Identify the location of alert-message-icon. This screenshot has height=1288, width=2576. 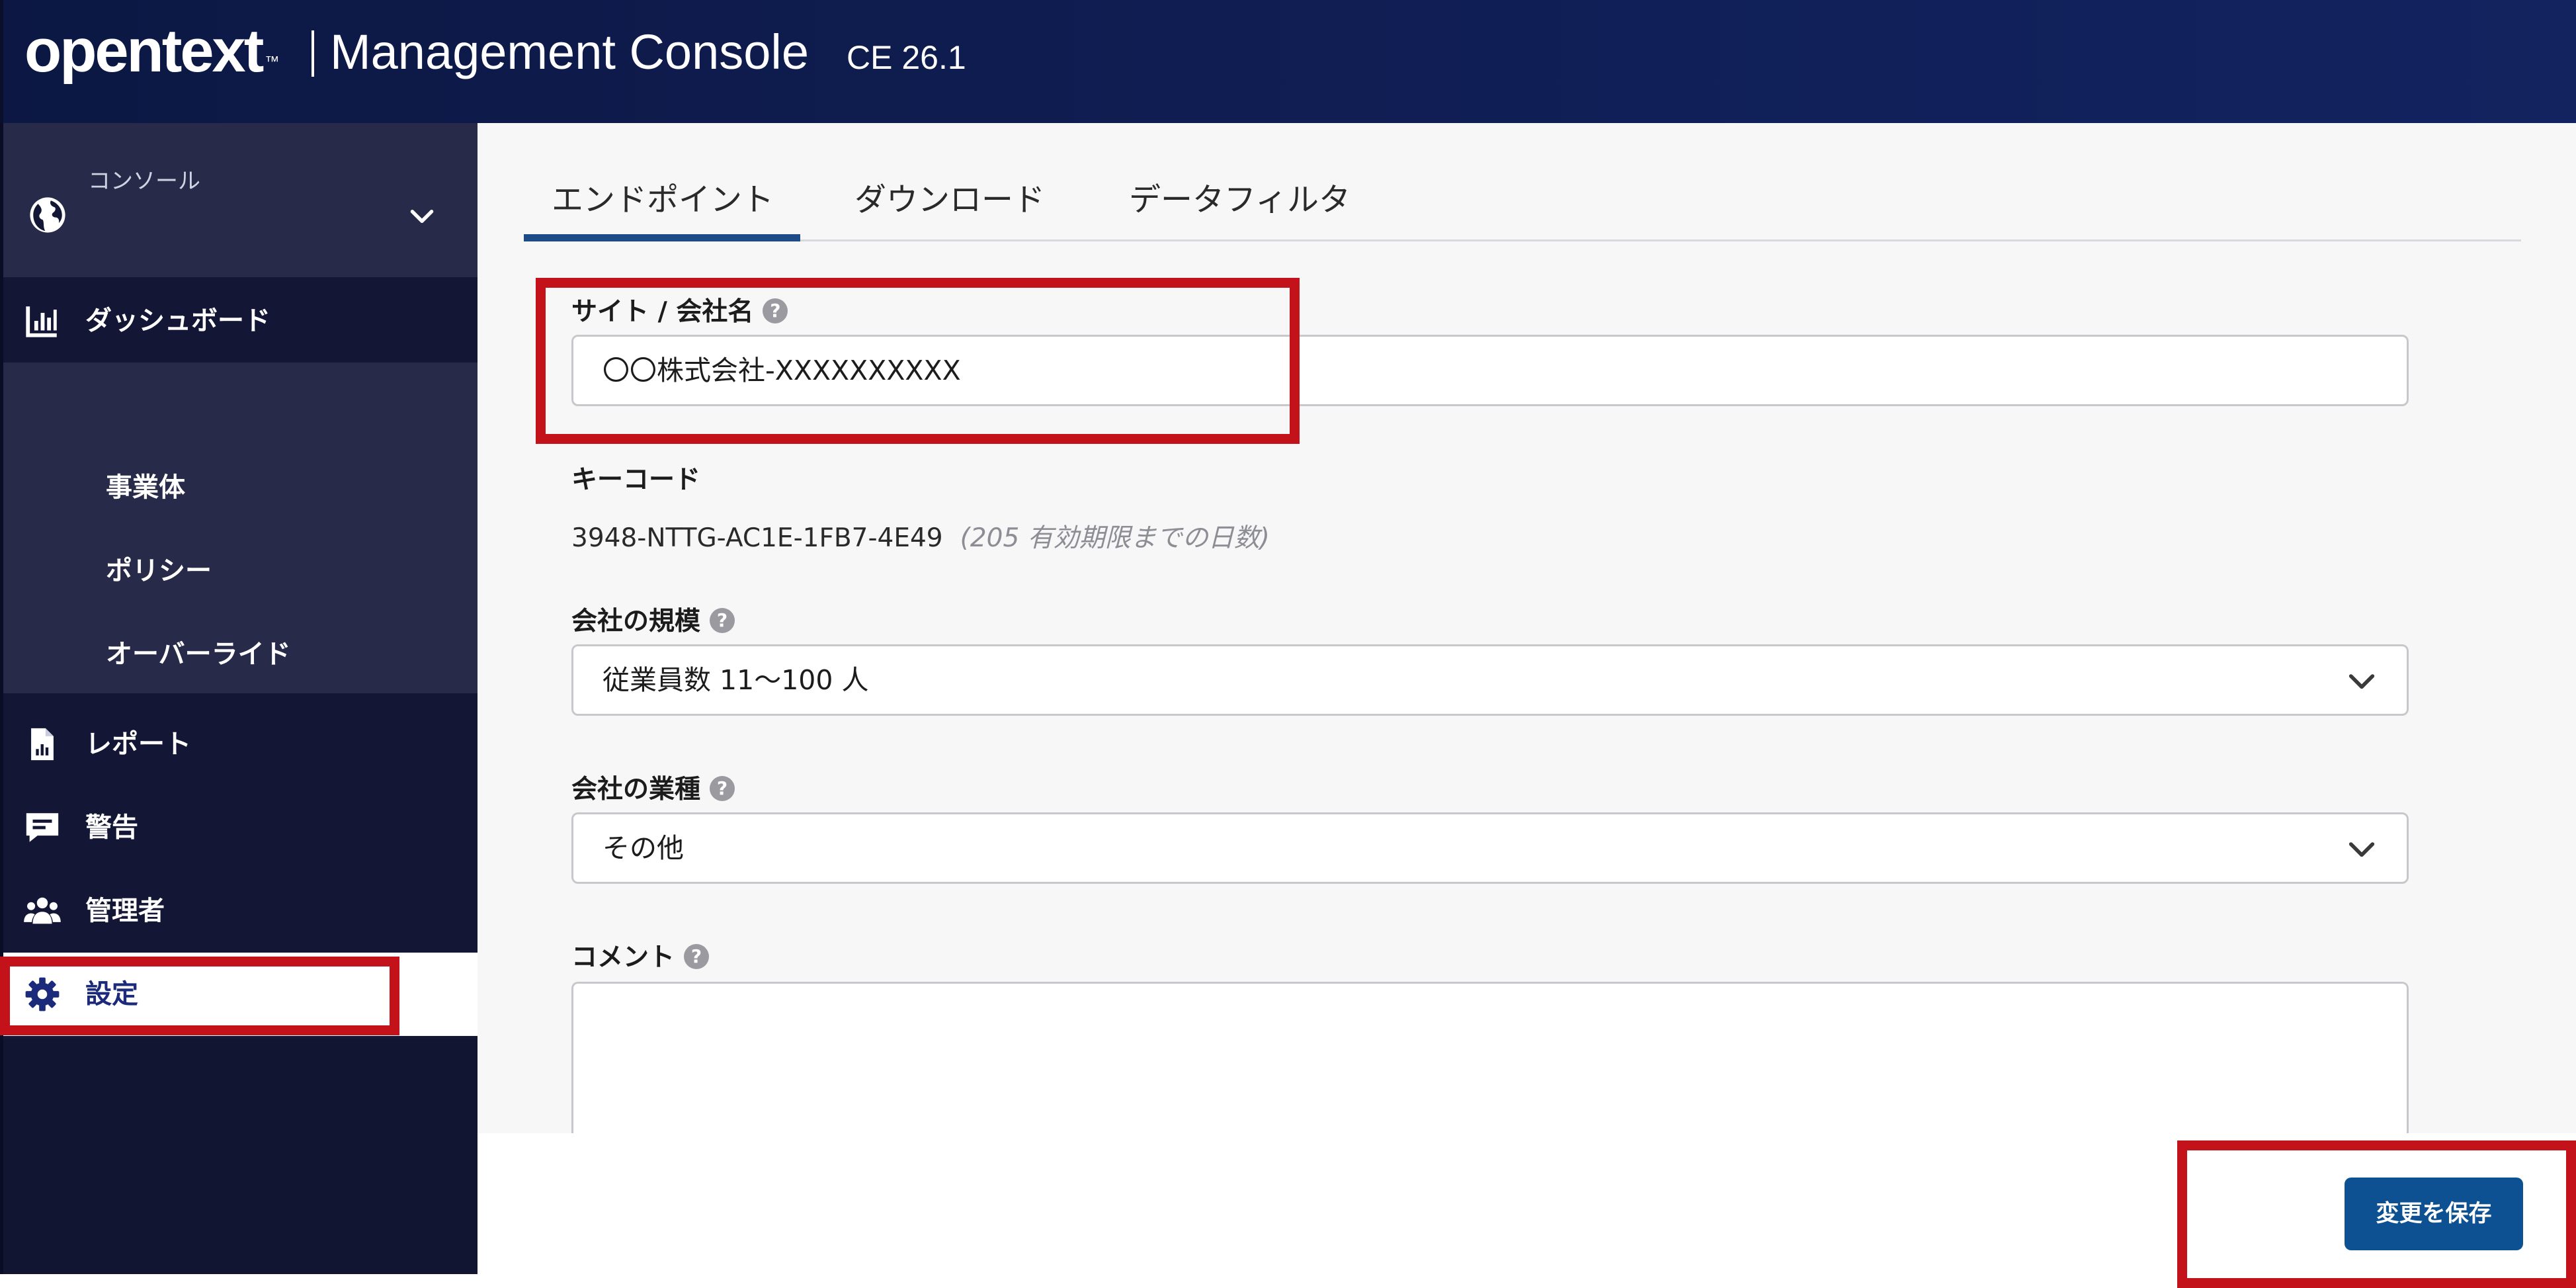
(43, 827).